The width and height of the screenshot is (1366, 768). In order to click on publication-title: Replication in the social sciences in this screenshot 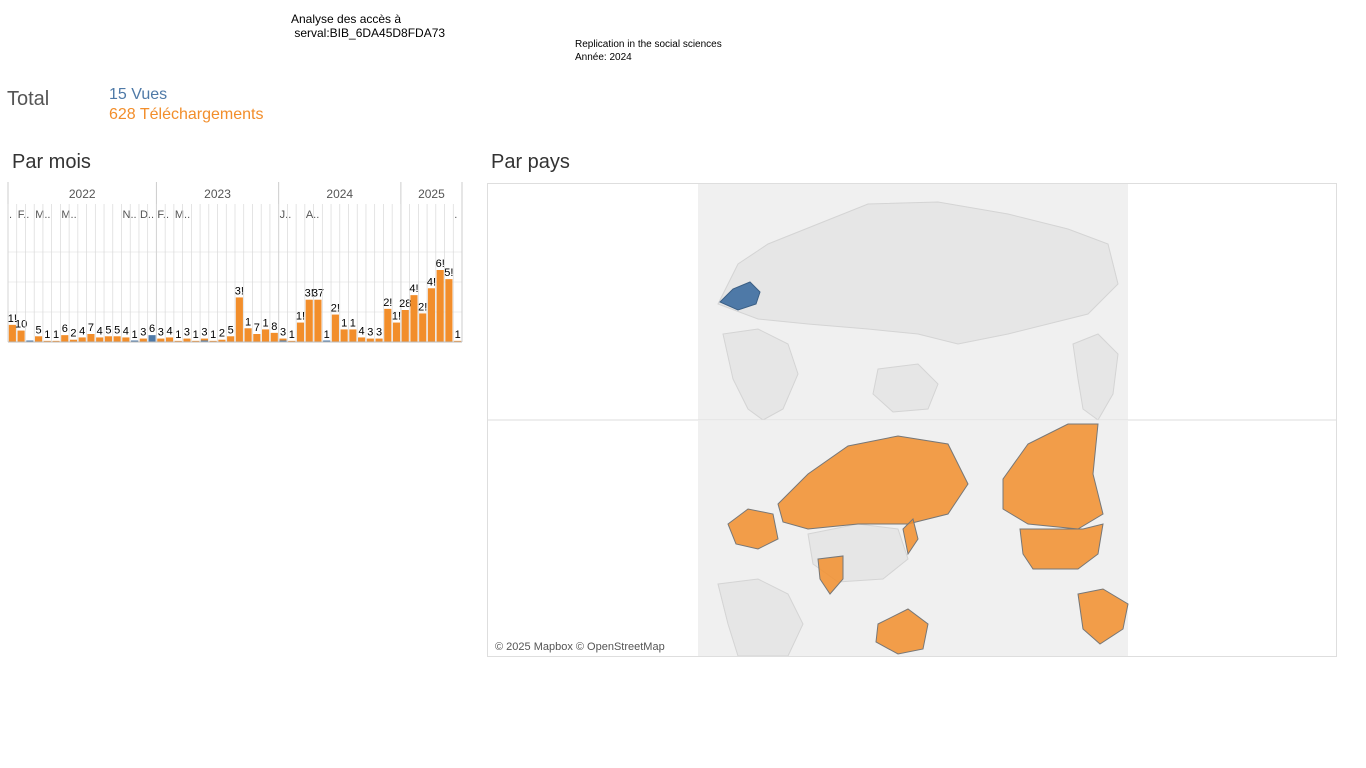, I will do `click(648, 44)`.